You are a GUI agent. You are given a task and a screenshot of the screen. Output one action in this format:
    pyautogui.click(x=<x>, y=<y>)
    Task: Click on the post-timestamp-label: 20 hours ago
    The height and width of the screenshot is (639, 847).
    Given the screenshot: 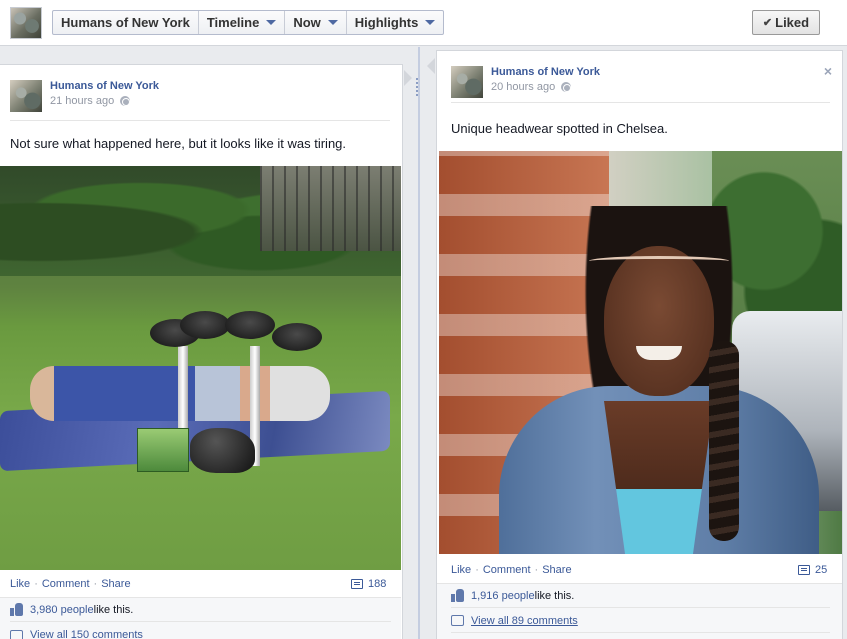 What is the action you would take?
    pyautogui.click(x=523, y=87)
    